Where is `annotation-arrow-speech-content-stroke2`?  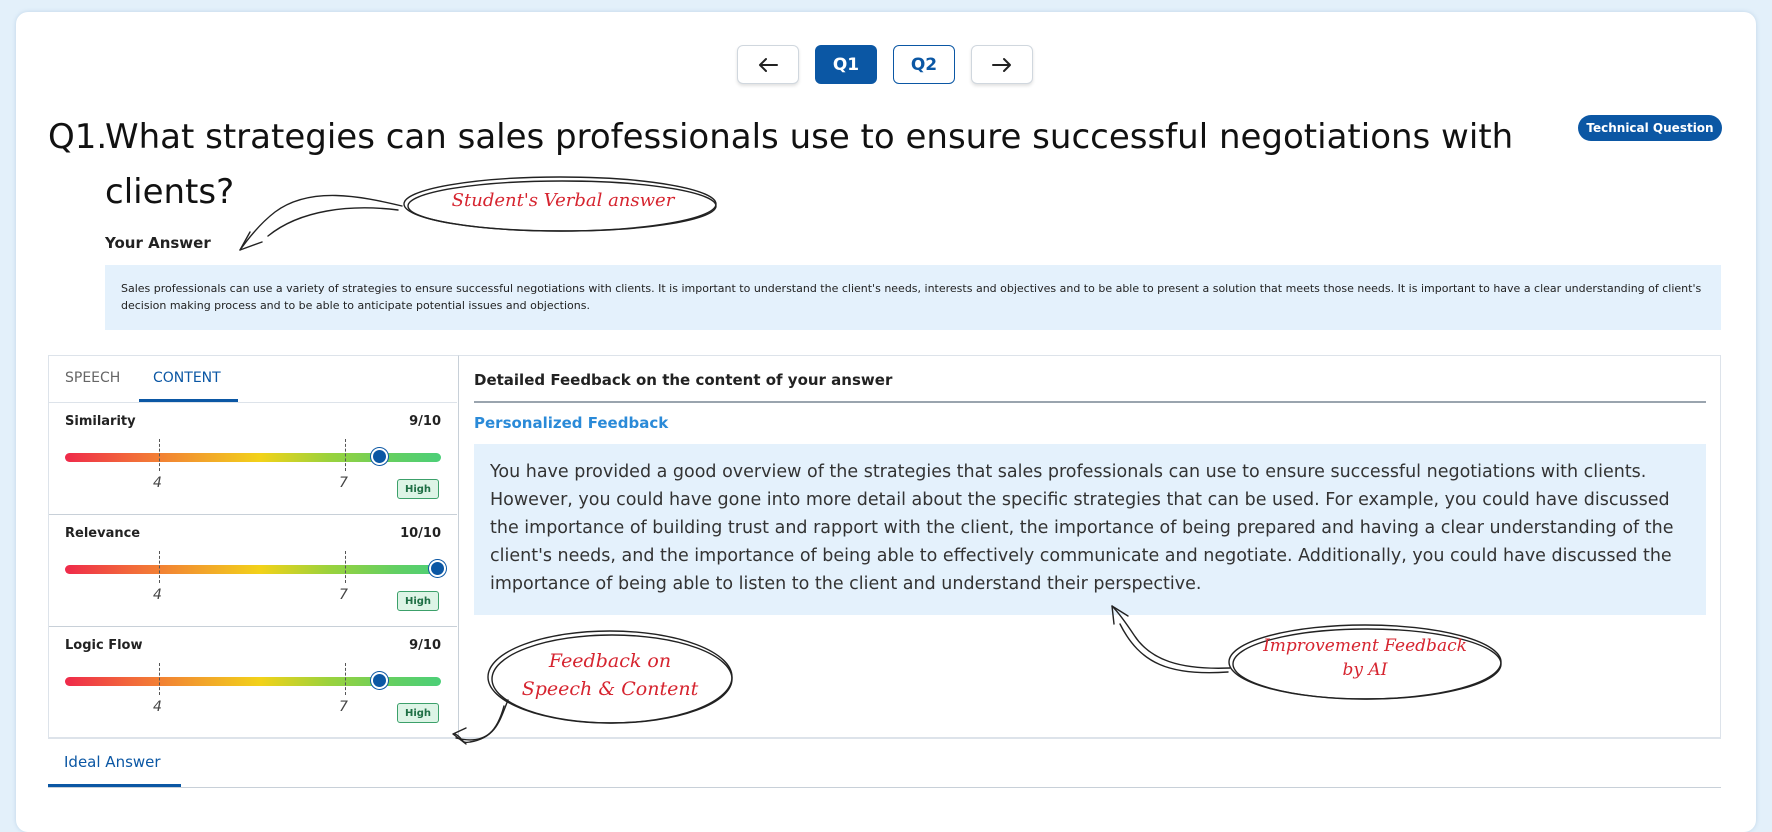
annotation-arrow-speech-content-stroke2 is located at coordinates (480, 723).